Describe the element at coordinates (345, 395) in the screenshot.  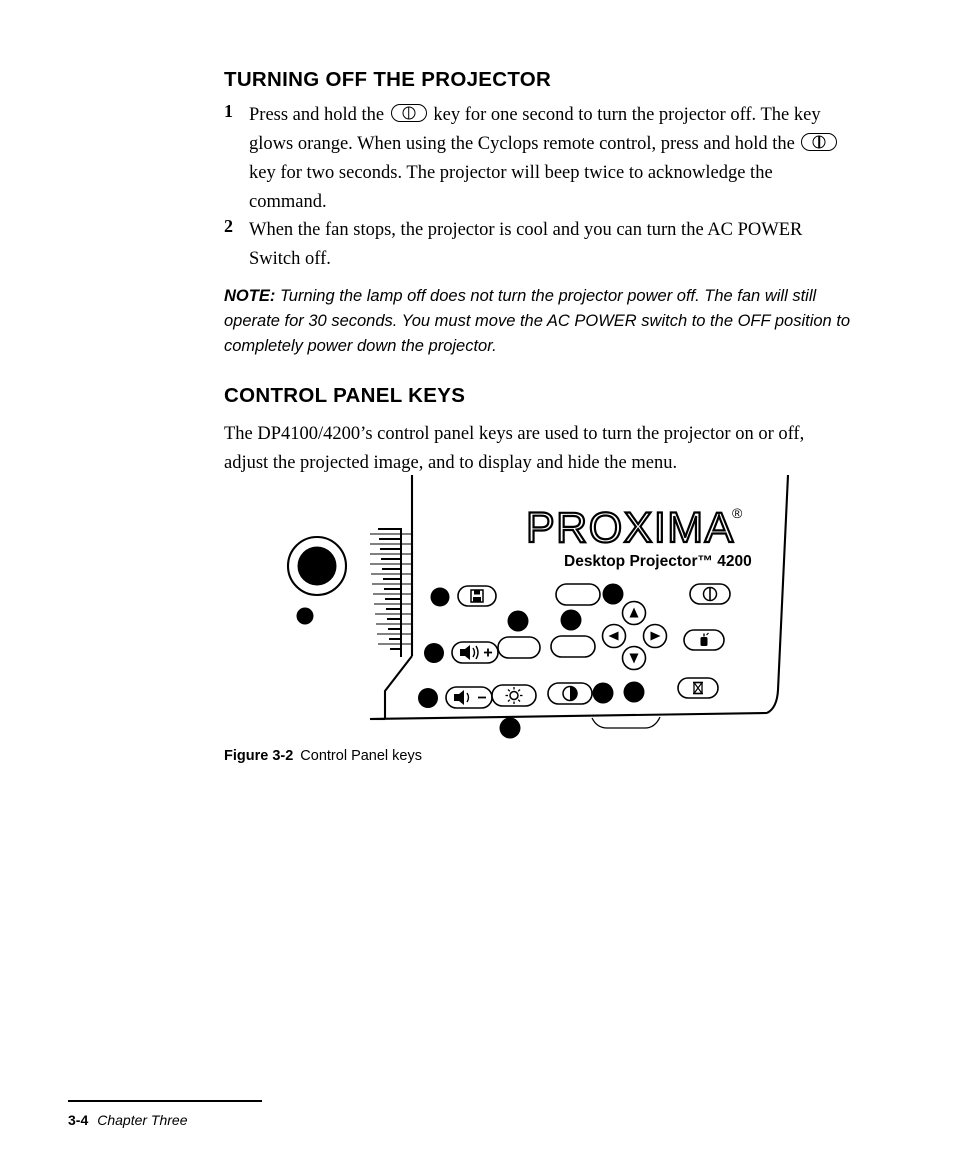
I see `section-title-control-panel-keys: CONTROL PANEL KEYS` at that location.